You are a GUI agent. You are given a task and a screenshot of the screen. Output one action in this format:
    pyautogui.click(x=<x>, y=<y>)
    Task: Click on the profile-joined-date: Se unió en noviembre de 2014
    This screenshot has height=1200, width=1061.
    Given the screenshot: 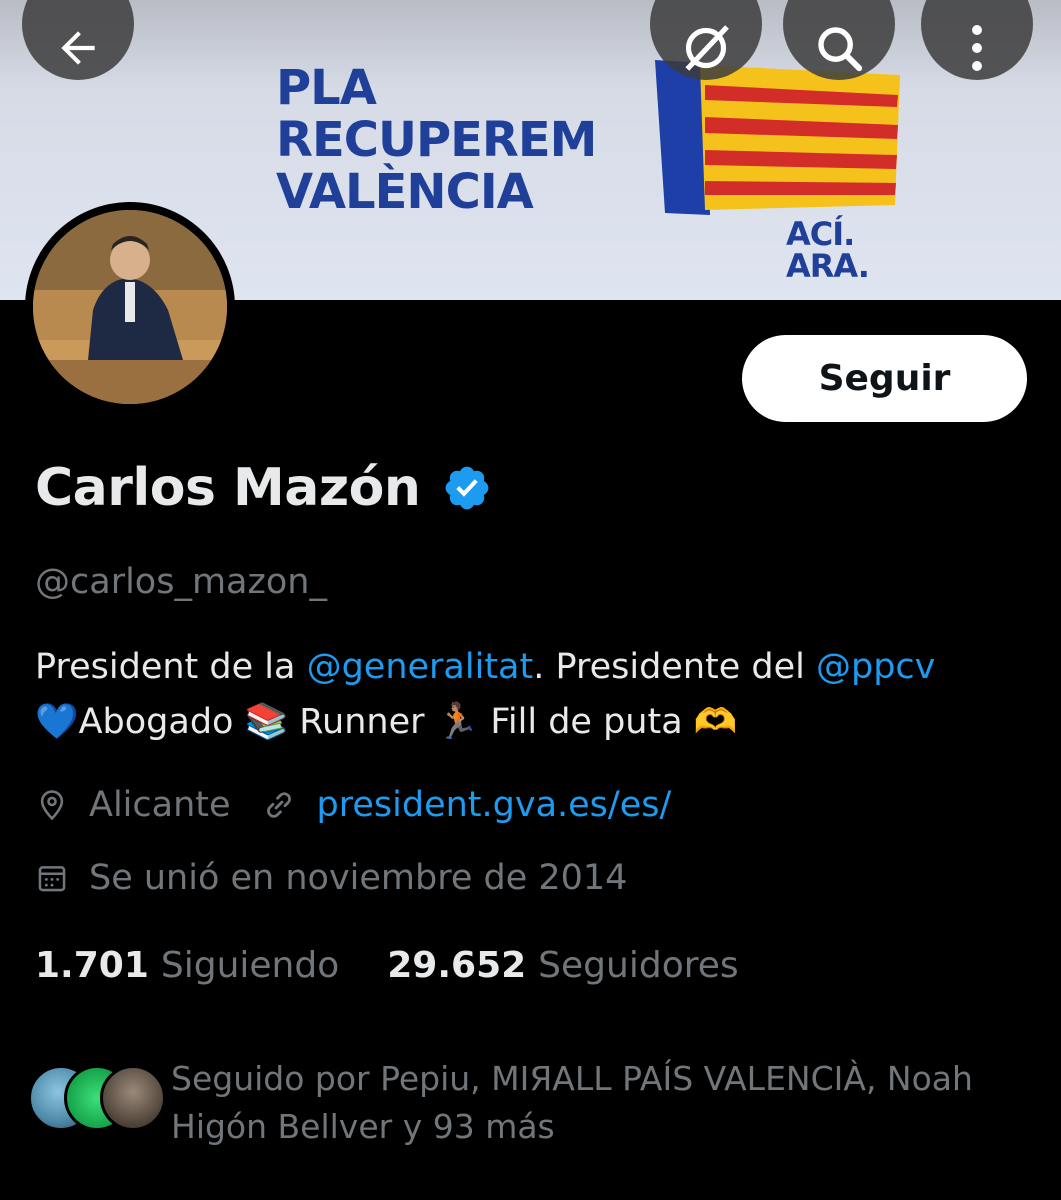 What is the action you would take?
    pyautogui.click(x=358, y=878)
    